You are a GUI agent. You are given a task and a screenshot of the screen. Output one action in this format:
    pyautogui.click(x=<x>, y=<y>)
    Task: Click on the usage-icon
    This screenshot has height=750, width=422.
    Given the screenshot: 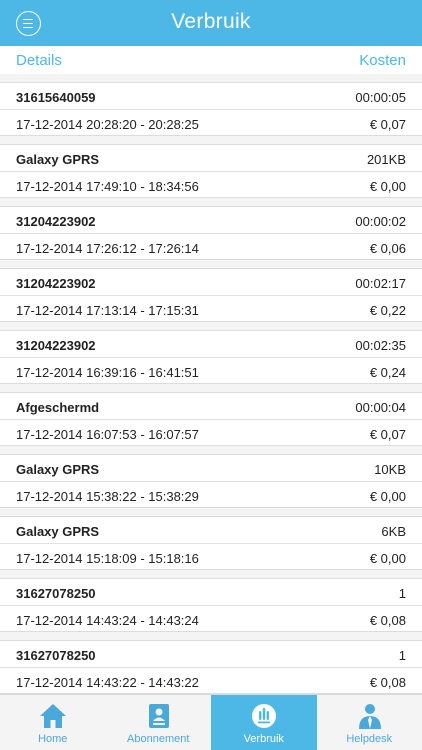 What is the action you would take?
    pyautogui.click(x=264, y=716)
    